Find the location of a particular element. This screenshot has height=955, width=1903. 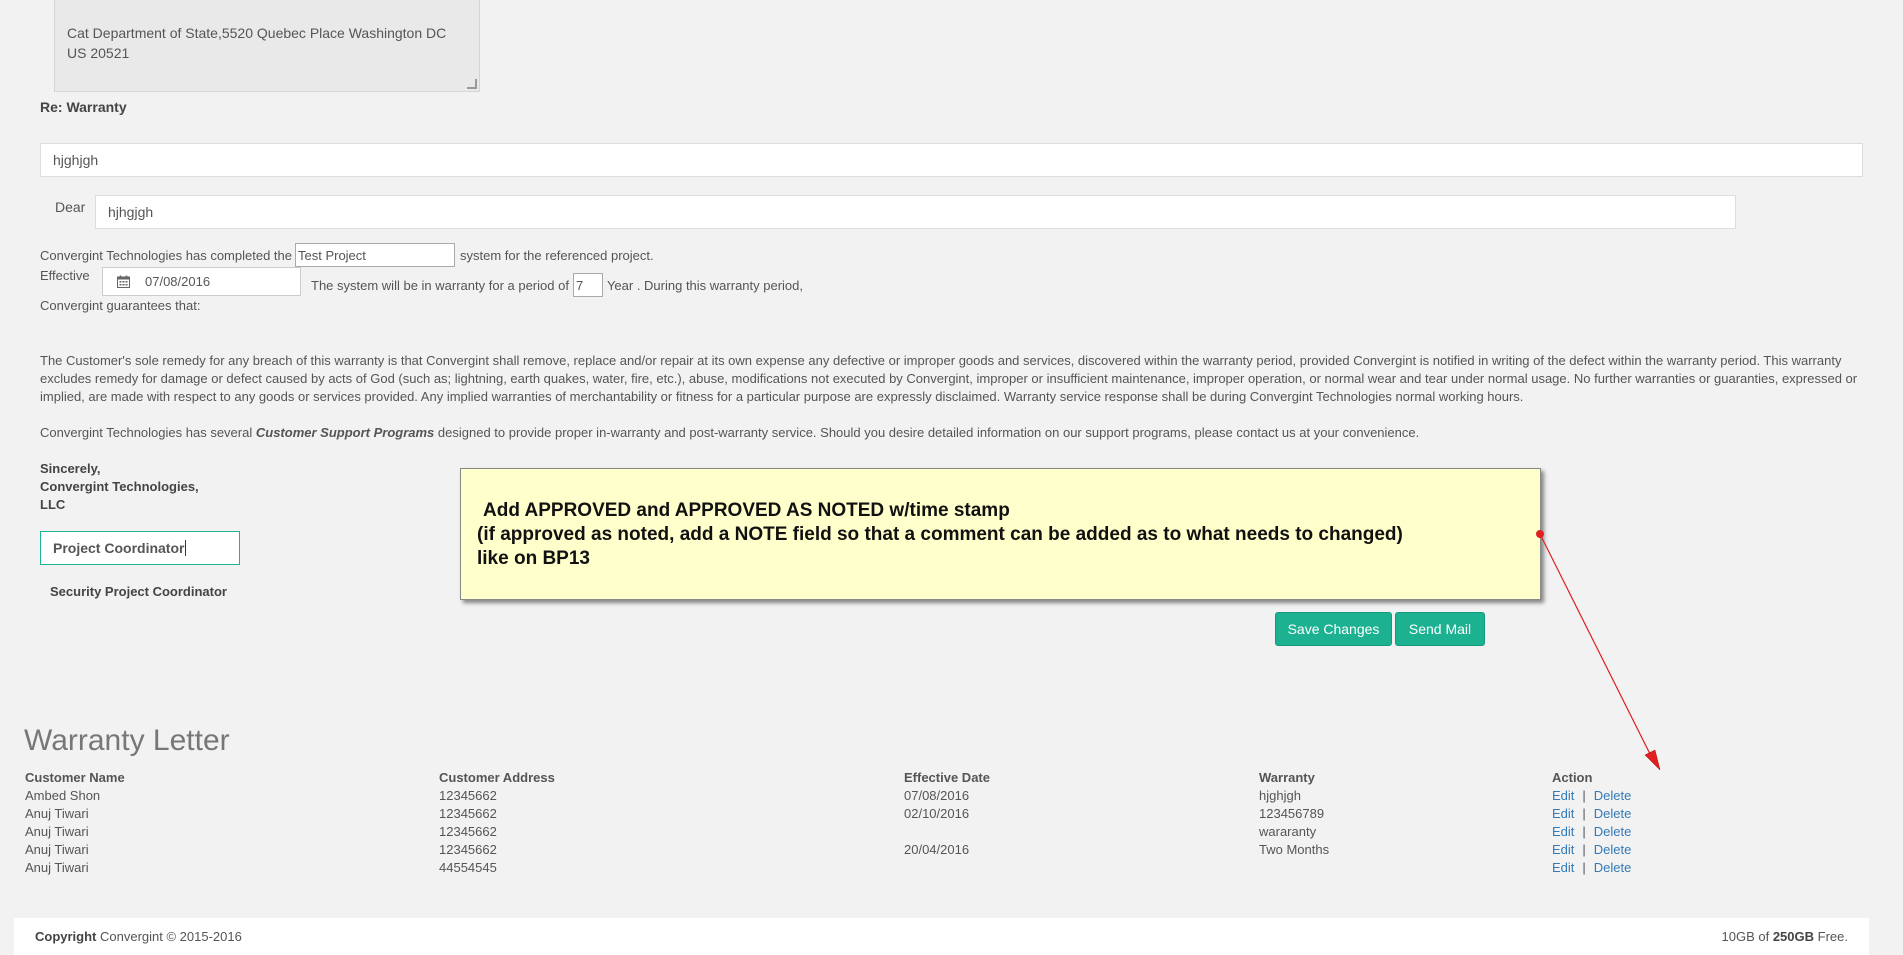

copyright-text: Convergint © 2015-2016 is located at coordinates (171, 936).